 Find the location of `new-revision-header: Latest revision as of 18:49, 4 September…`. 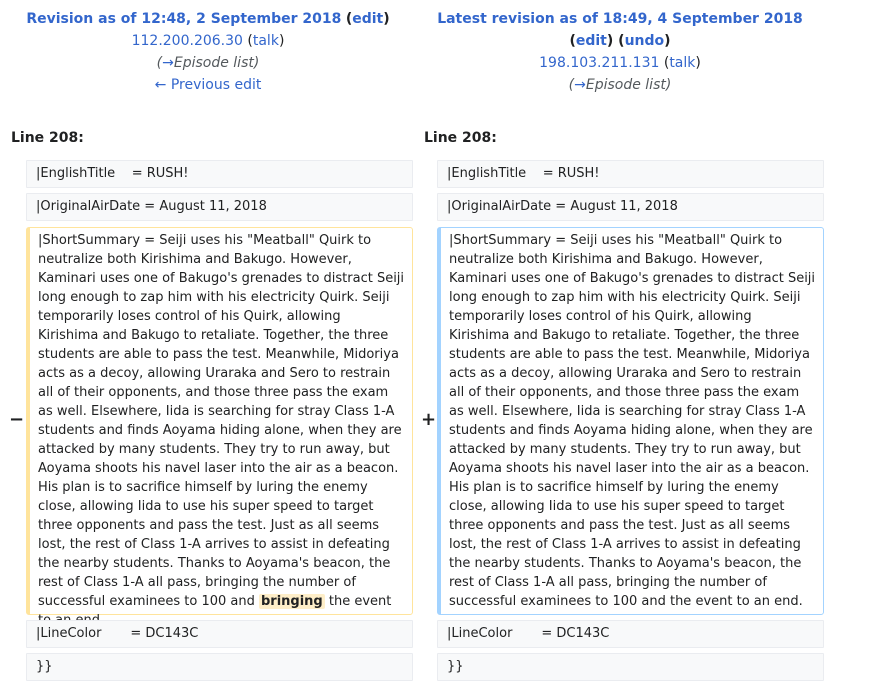

new-revision-header: Latest revision as of 18:49, 4 September… is located at coordinates (620, 52).